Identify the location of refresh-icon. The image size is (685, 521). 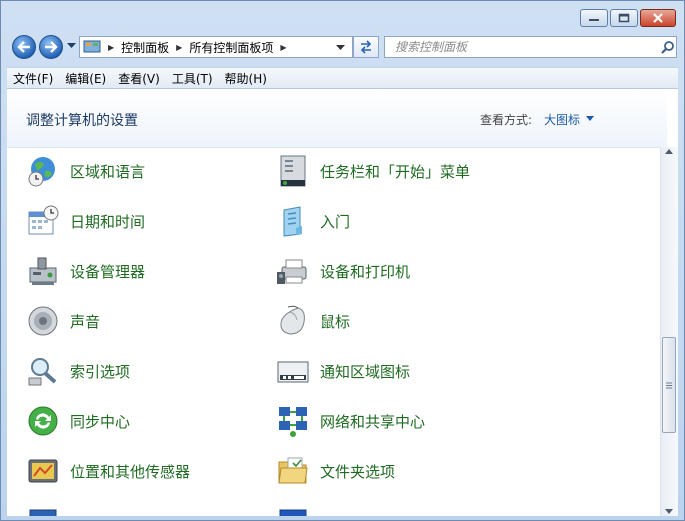
(366, 47).